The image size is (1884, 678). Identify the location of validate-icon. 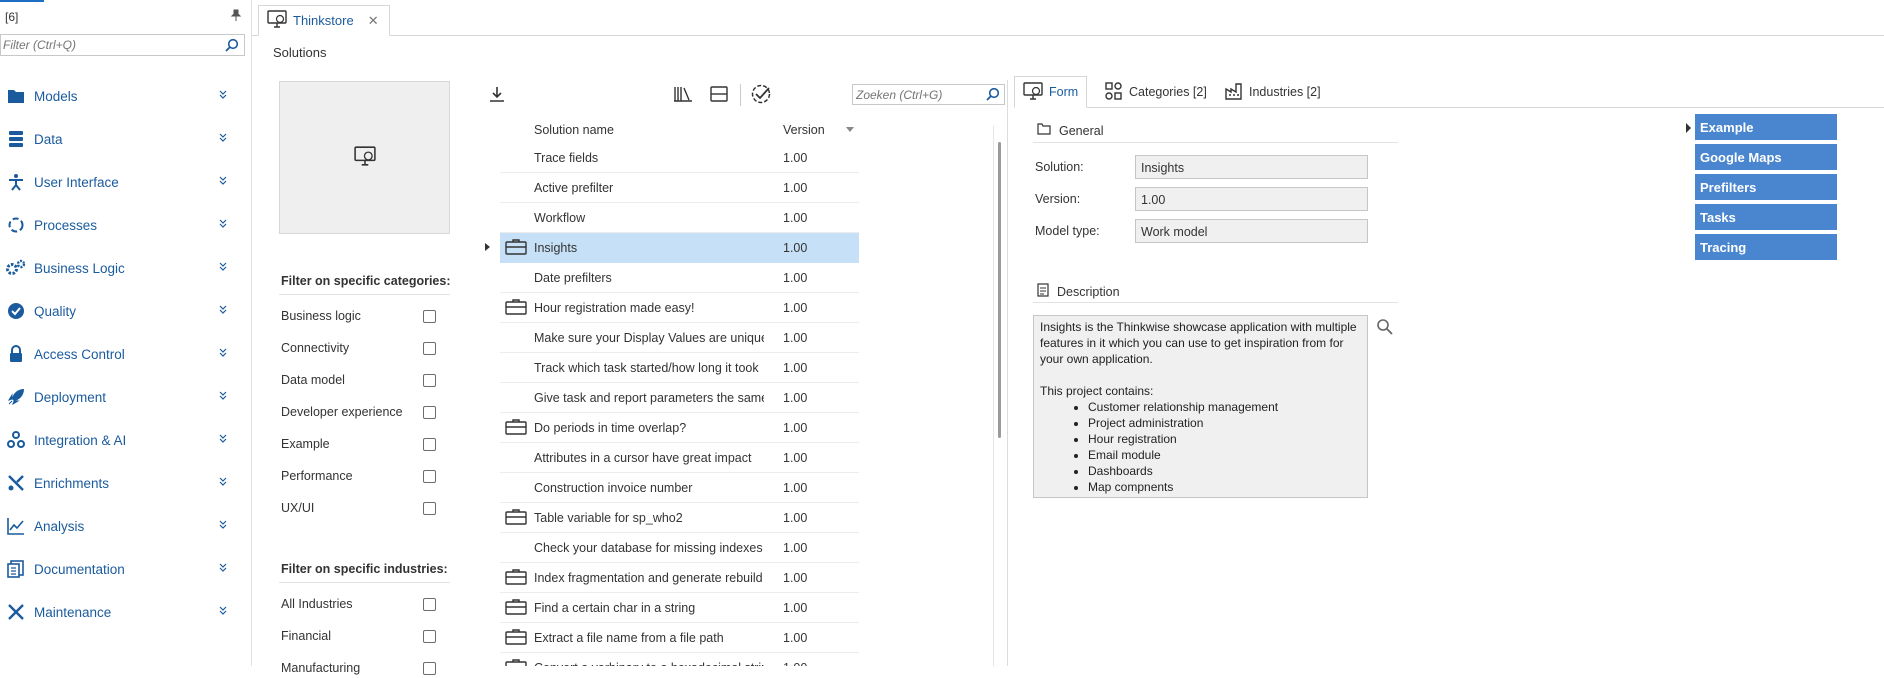
(761, 94).